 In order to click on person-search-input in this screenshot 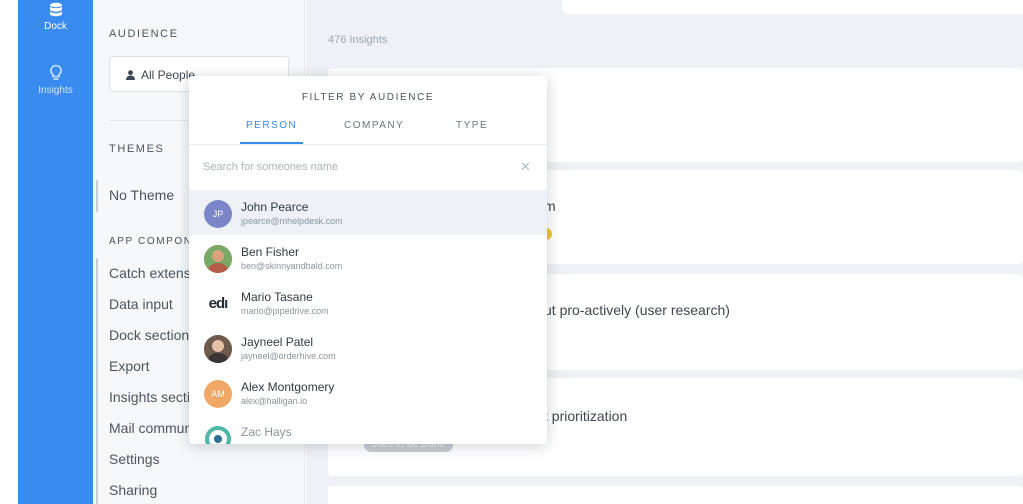, I will do `click(353, 167)`.